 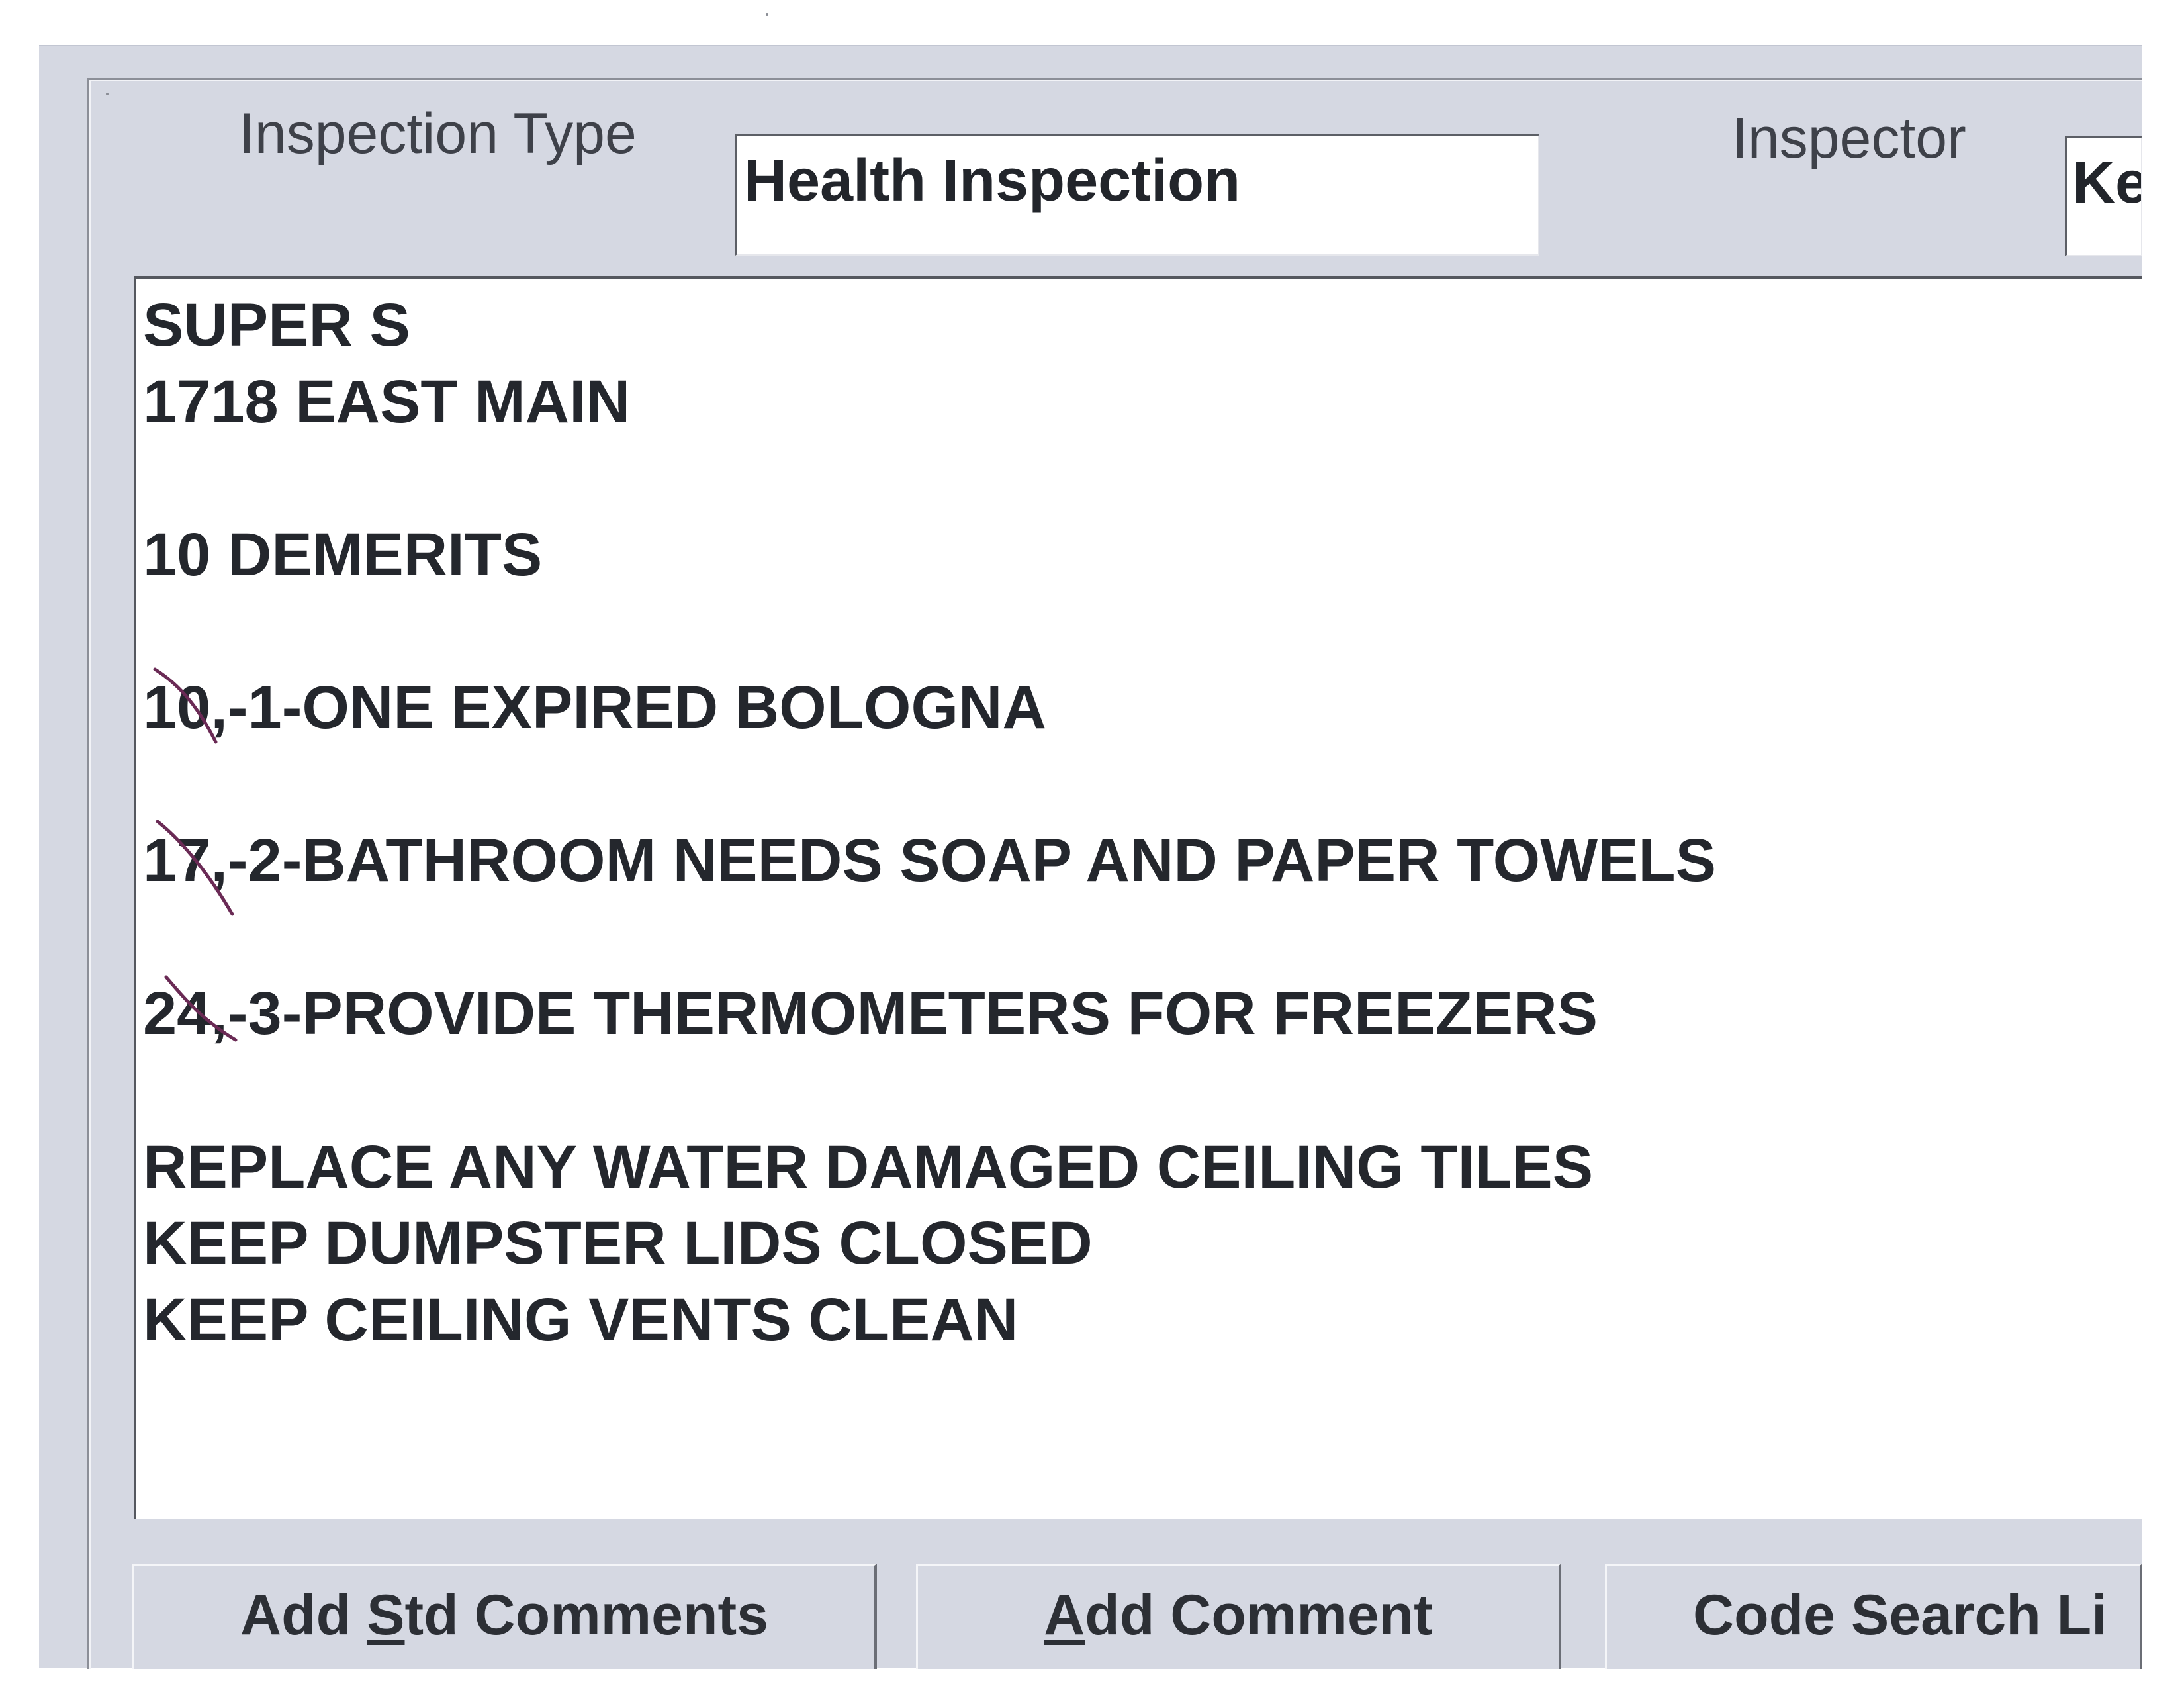 What do you see at coordinates (387, 401) in the screenshot?
I see `comment-line: 1718 EAST MAIN` at bounding box center [387, 401].